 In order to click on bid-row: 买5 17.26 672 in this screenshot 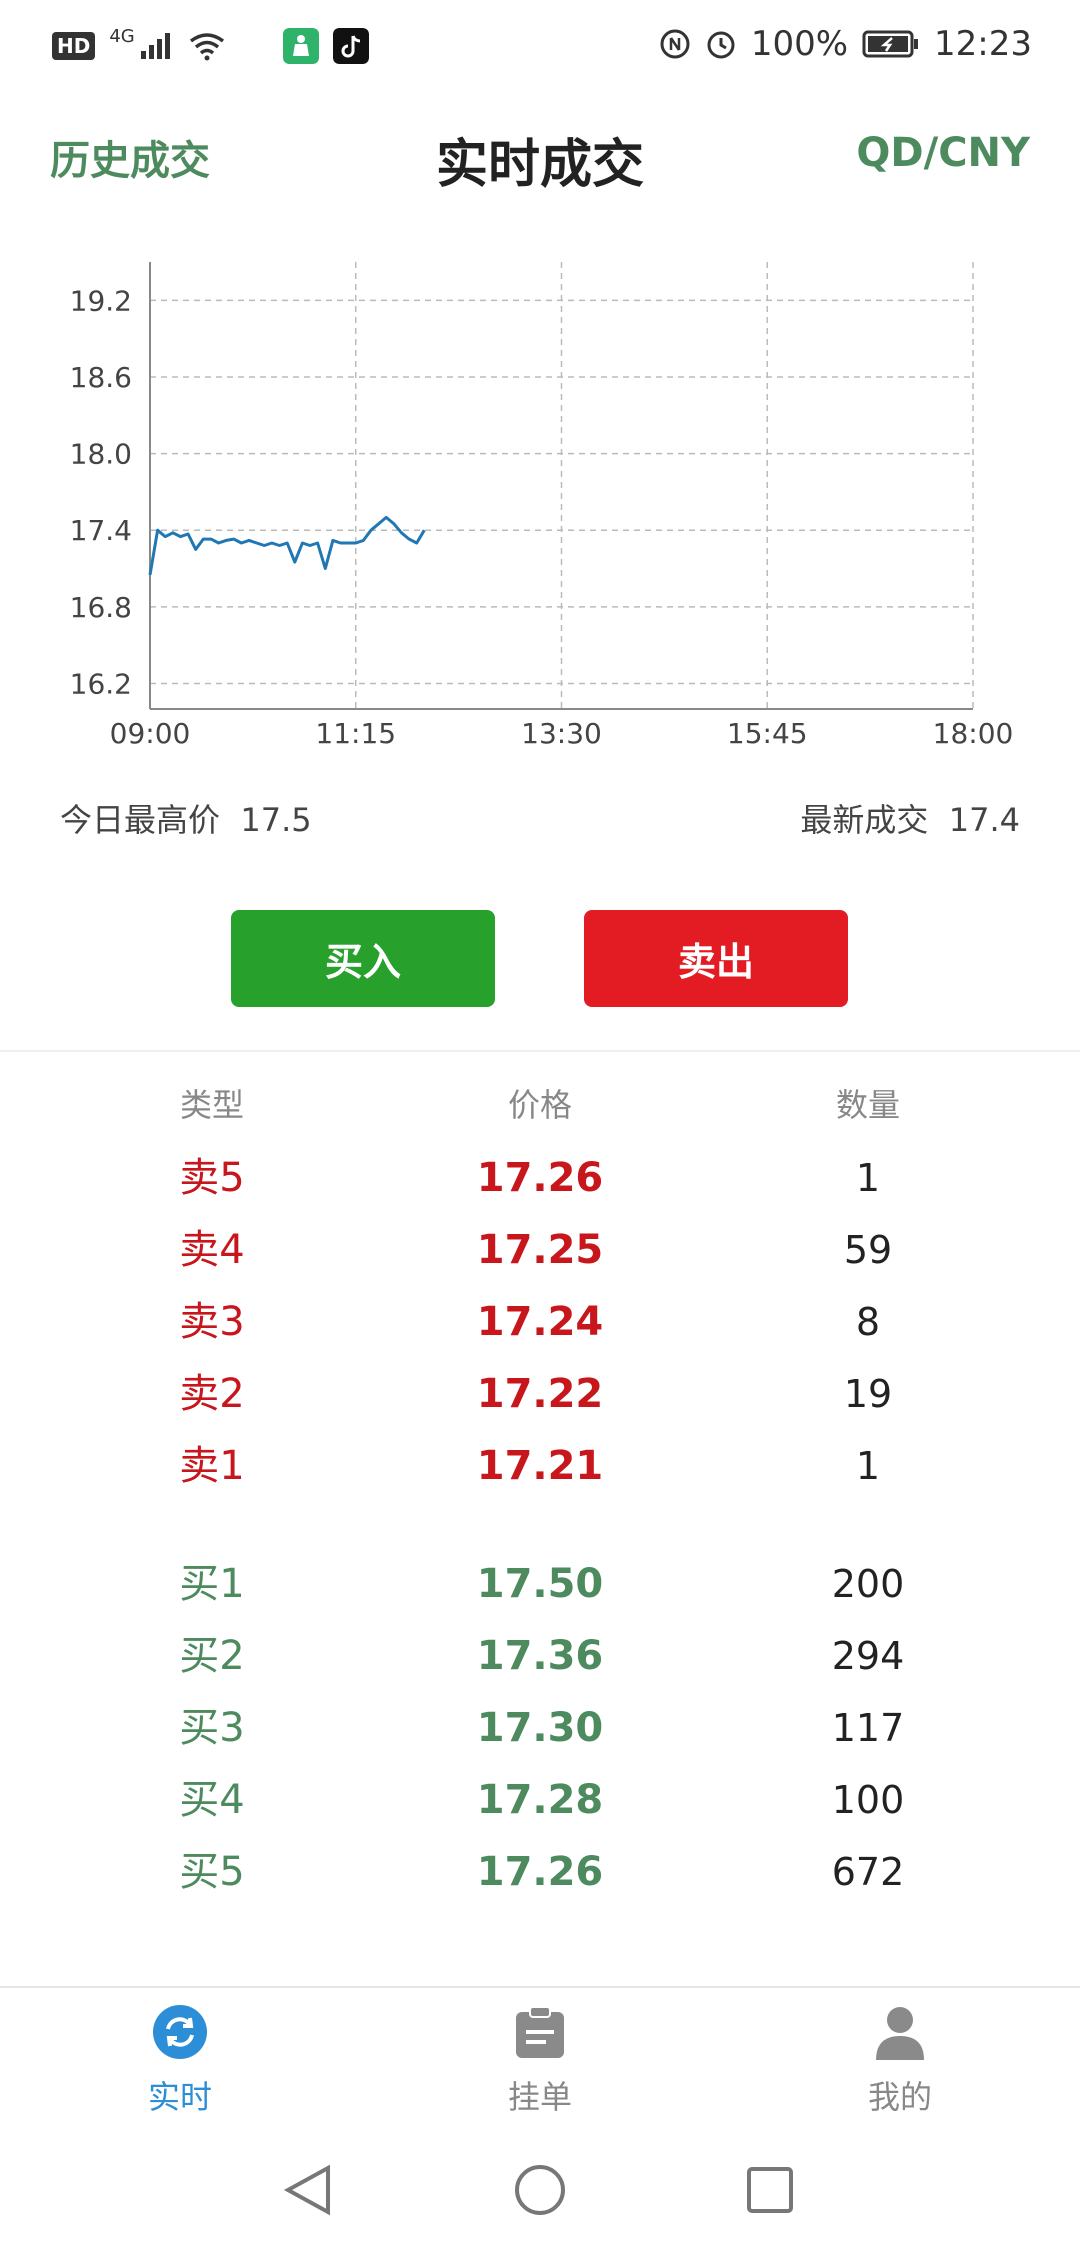, I will do `click(540, 1872)`.